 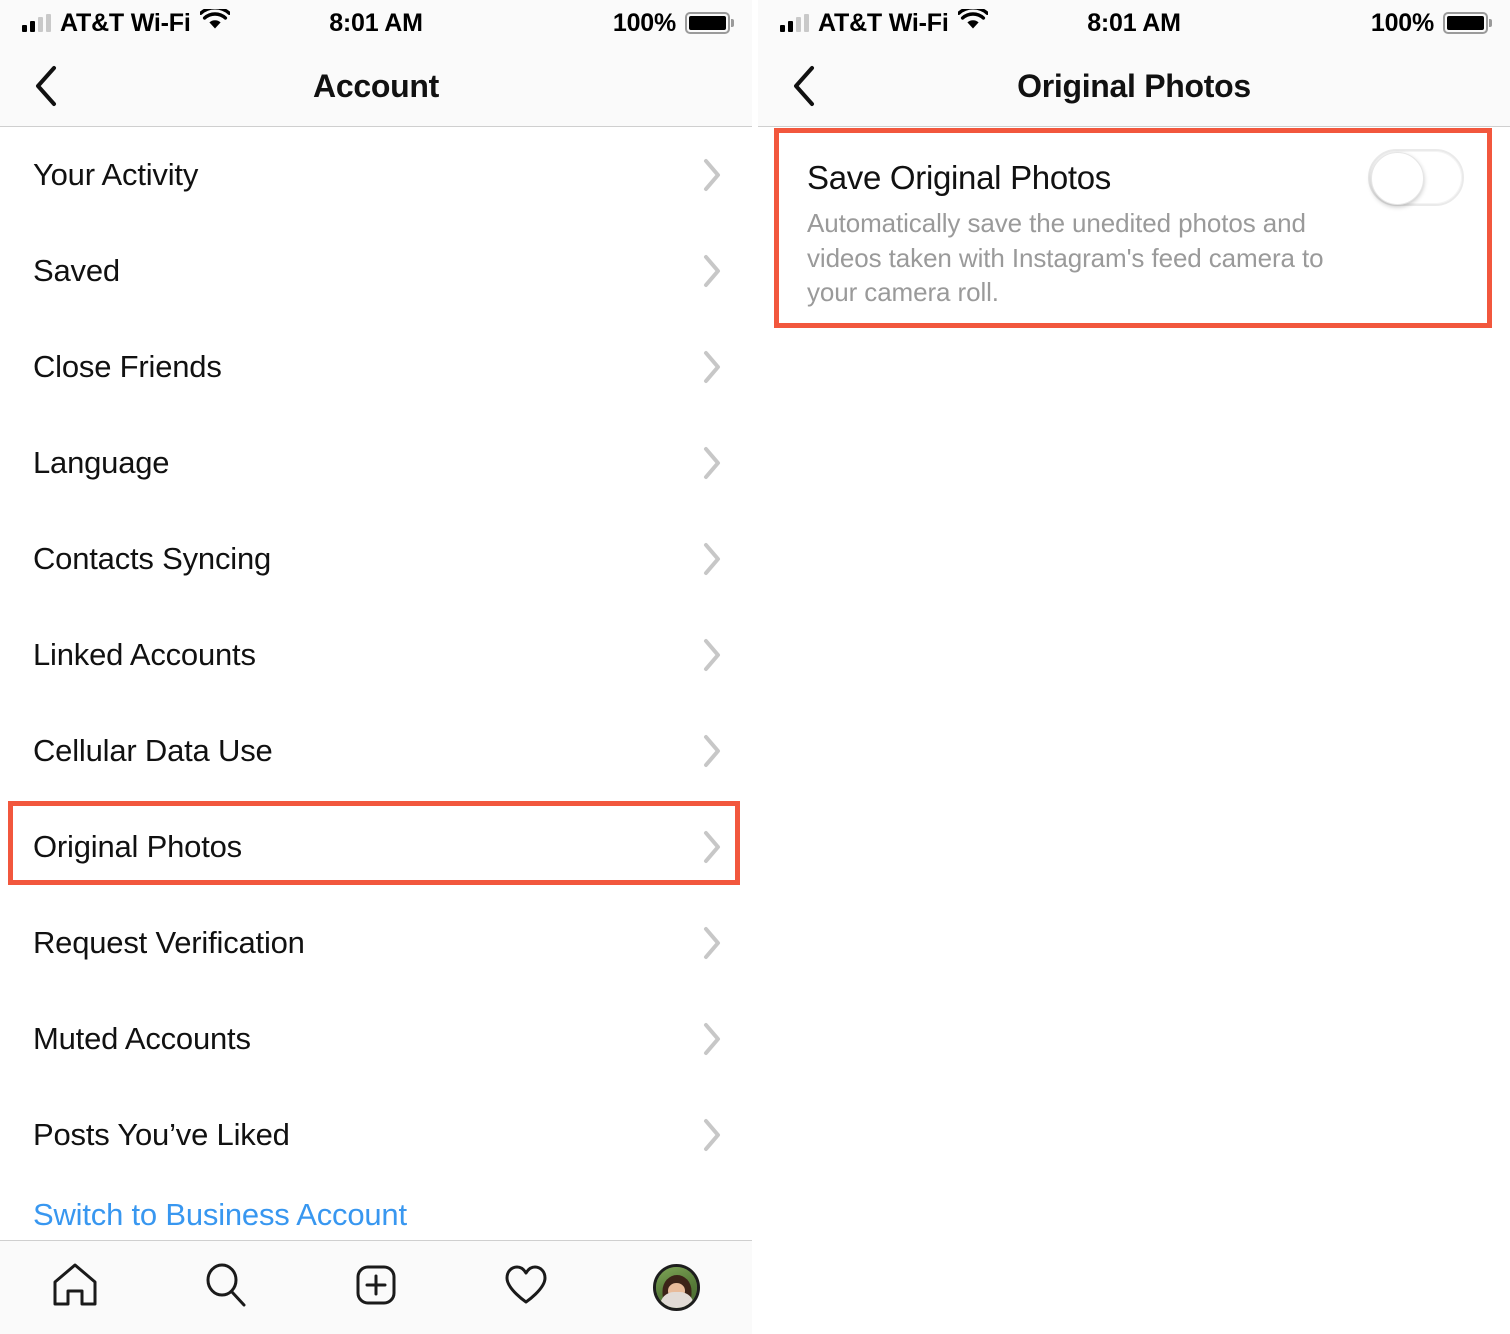 What do you see at coordinates (116, 174) in the screenshot?
I see `list-item-label: Your Activity` at bounding box center [116, 174].